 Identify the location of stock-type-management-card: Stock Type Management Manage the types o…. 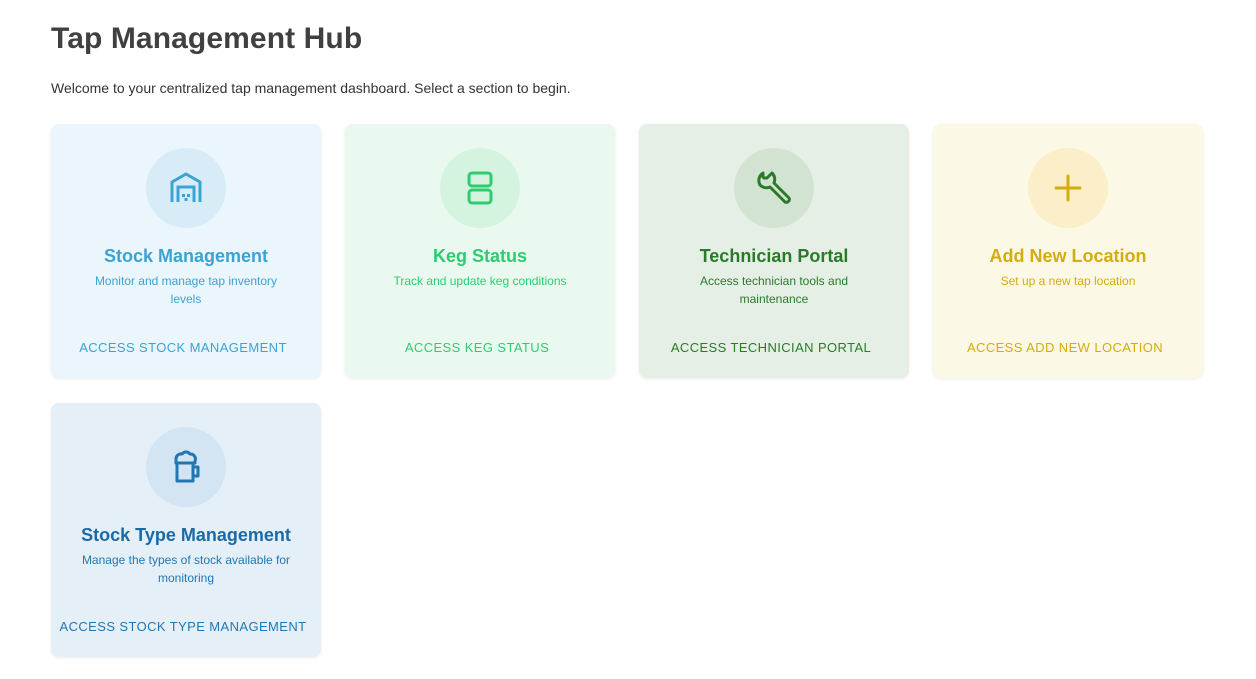
(186, 530).